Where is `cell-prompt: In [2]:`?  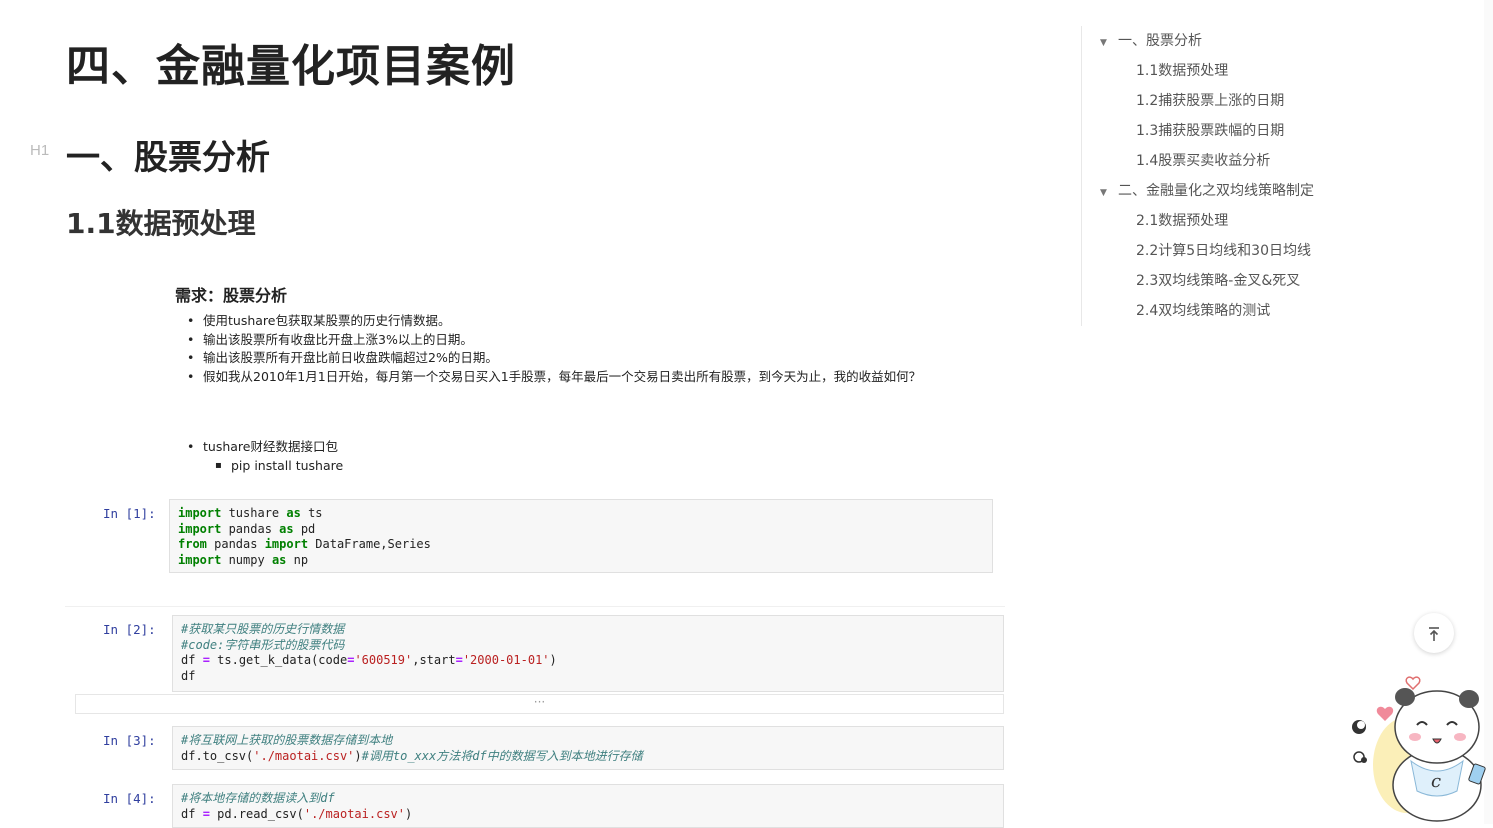
cell-prompt: In [2]: is located at coordinates (129, 629).